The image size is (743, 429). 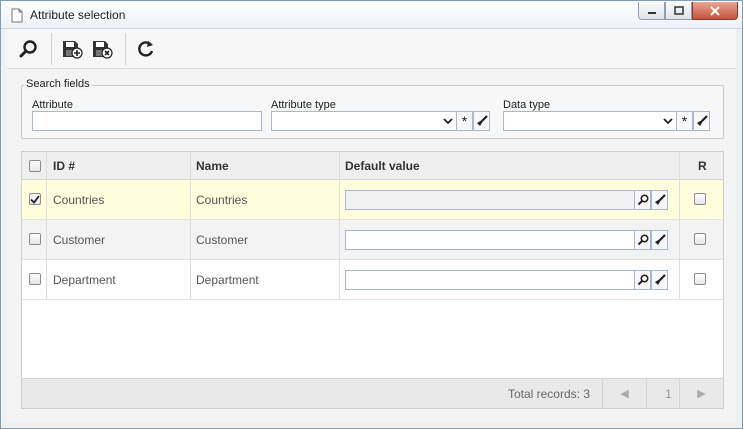 What do you see at coordinates (527, 105) in the screenshot?
I see `data-type-label: Data type` at bounding box center [527, 105].